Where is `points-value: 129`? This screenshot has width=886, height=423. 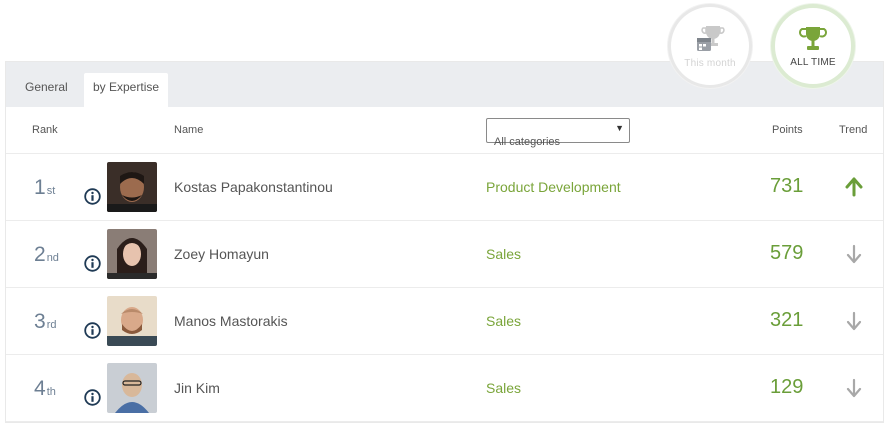 points-value: 129 is located at coordinates (787, 387).